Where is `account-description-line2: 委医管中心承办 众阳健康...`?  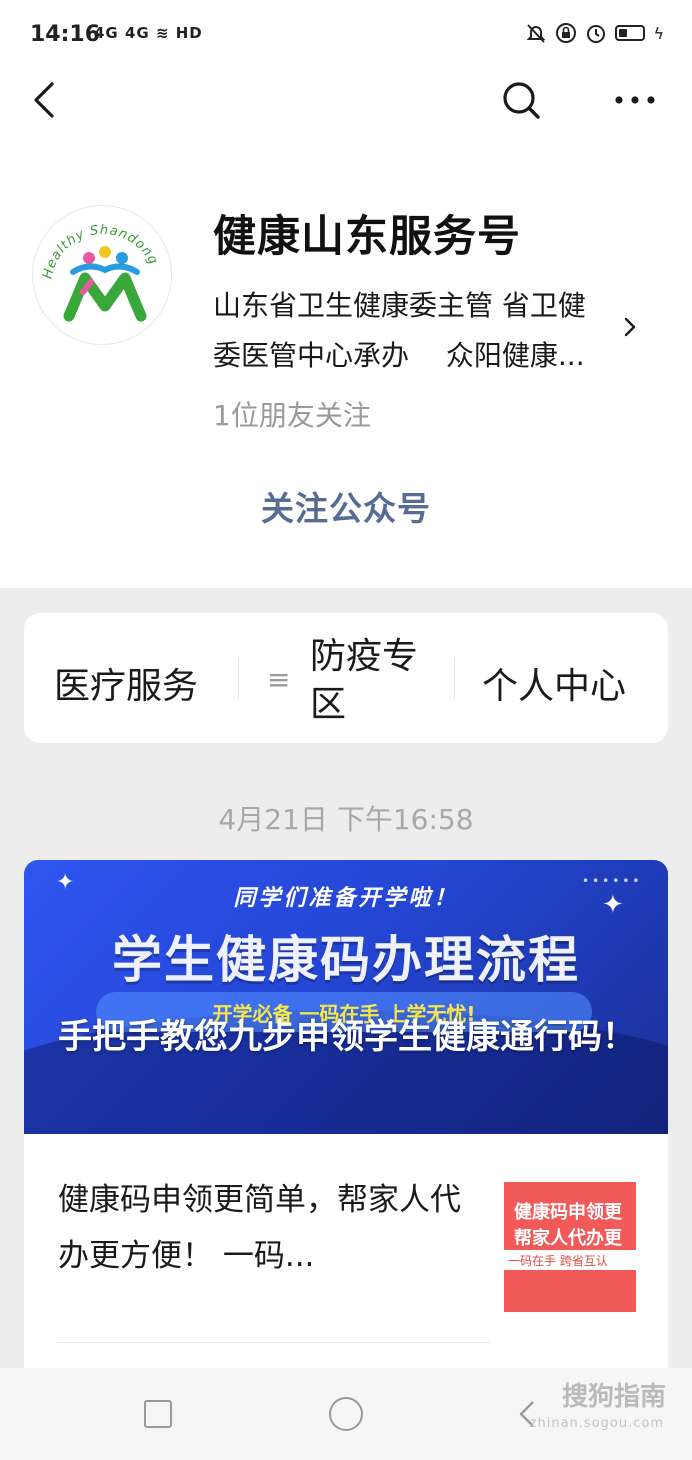 account-description-line2: 委医管中心承办 众阳健康... is located at coordinates (399, 354).